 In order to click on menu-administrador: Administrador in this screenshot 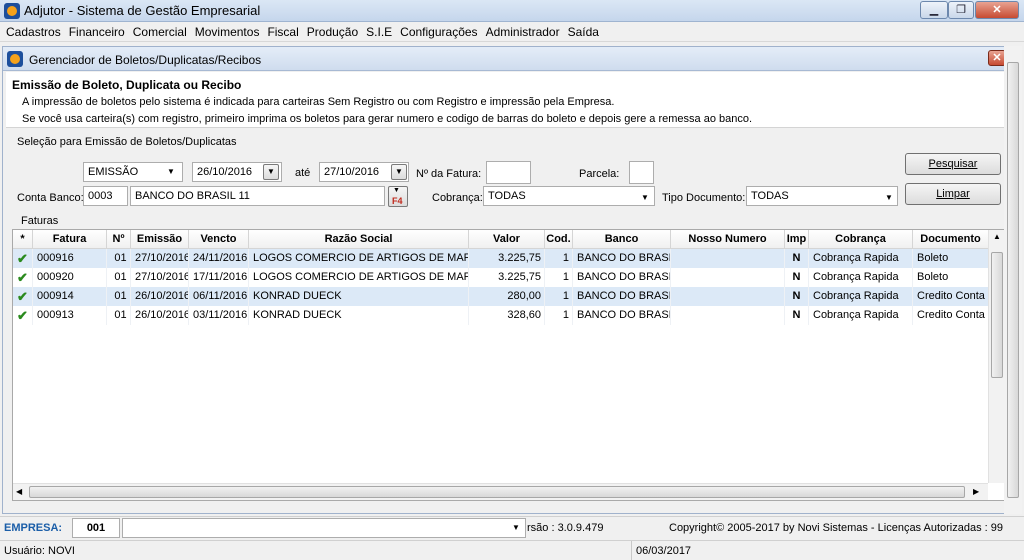, I will do `click(523, 32)`.